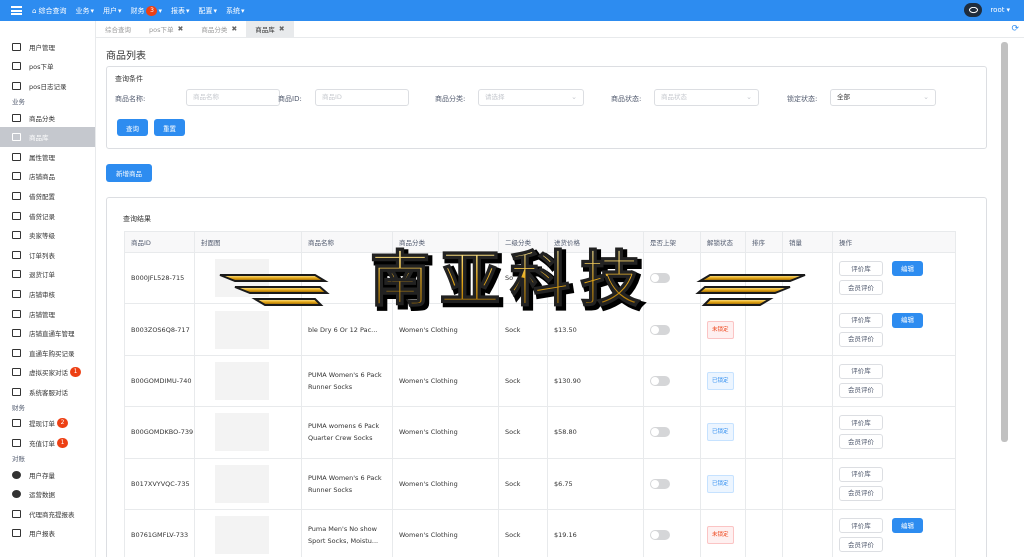  I want to click on topnav-item-0: ⌂ 综合查询, so click(49, 11).